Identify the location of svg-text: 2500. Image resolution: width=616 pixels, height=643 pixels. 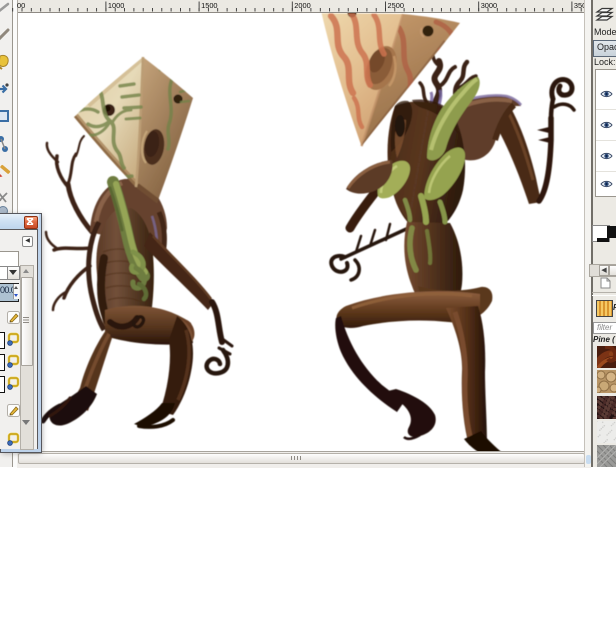
(396, 5).